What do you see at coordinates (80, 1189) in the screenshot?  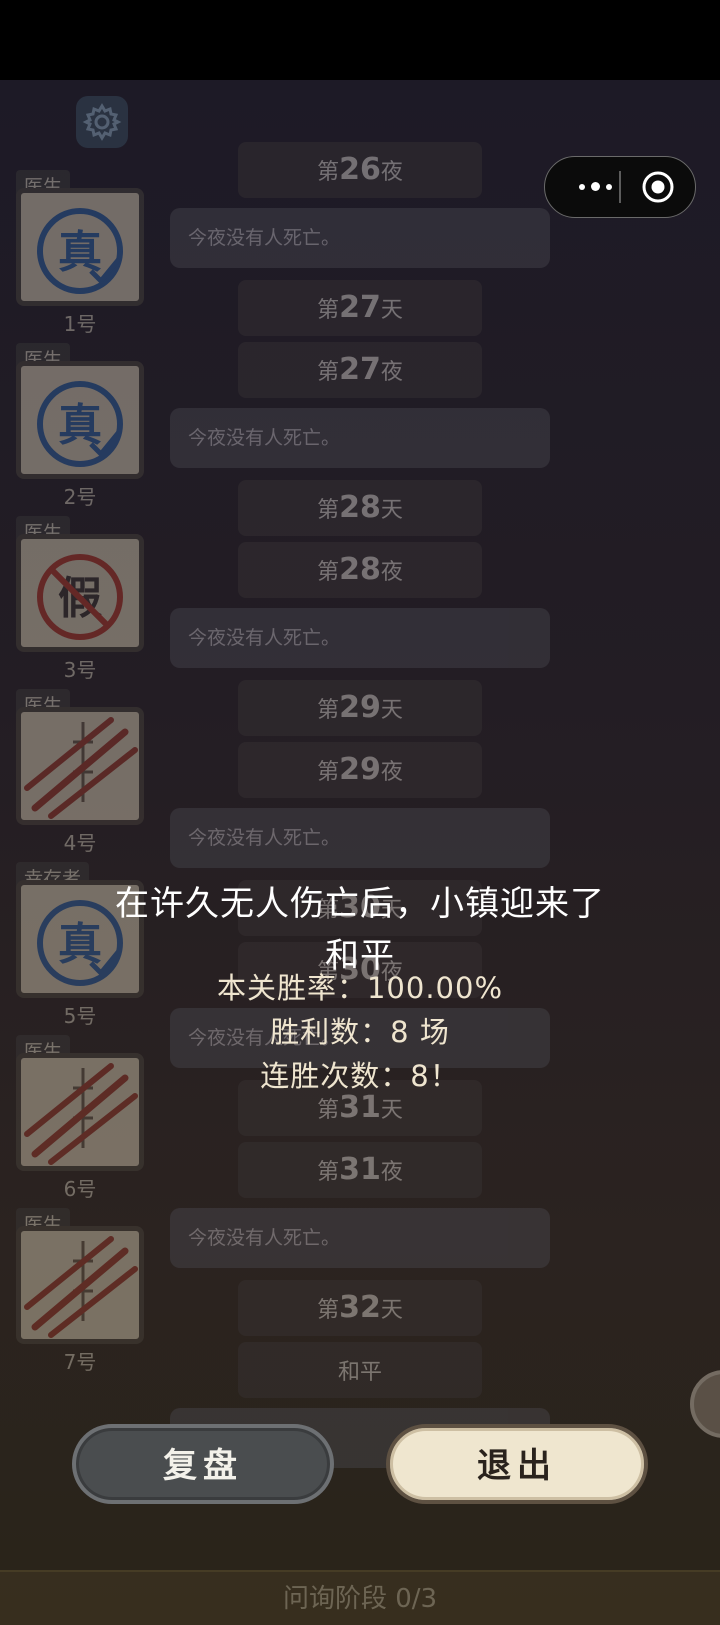 I see `player-number: 6号` at bounding box center [80, 1189].